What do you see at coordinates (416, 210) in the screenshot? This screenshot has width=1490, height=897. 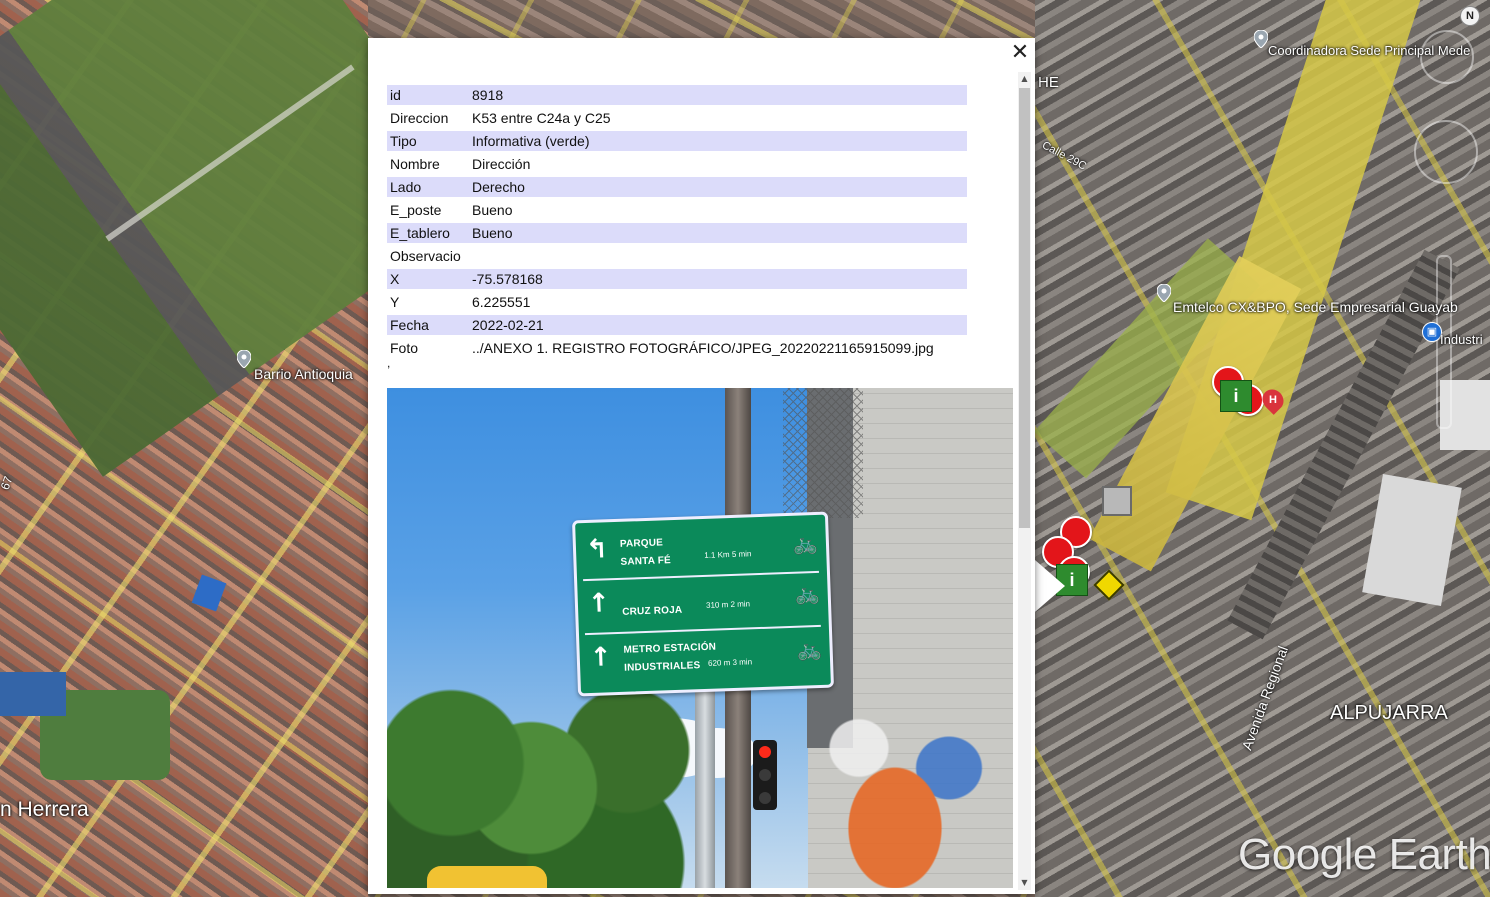 I see `attr-key: E_poste` at bounding box center [416, 210].